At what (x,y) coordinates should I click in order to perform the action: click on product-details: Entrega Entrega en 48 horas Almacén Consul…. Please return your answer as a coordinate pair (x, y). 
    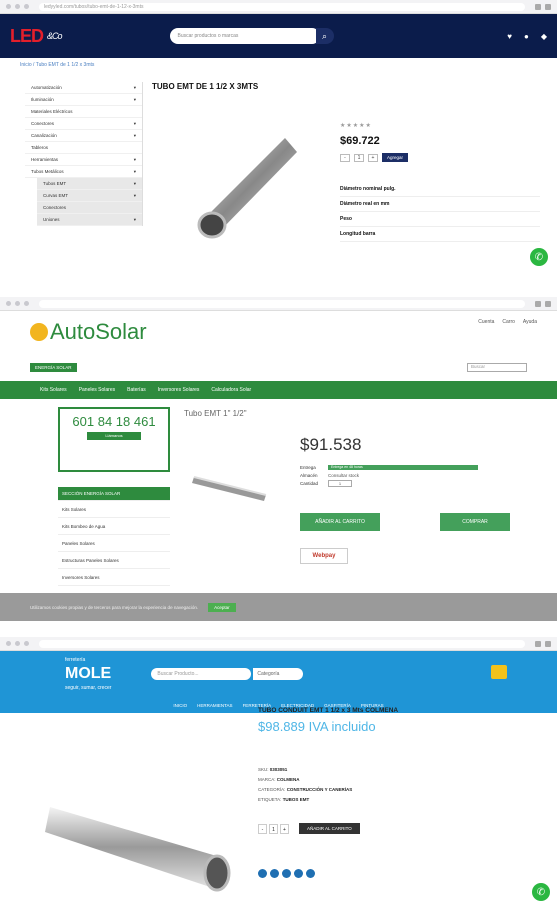
    Looking at the image, I should click on (409, 475).